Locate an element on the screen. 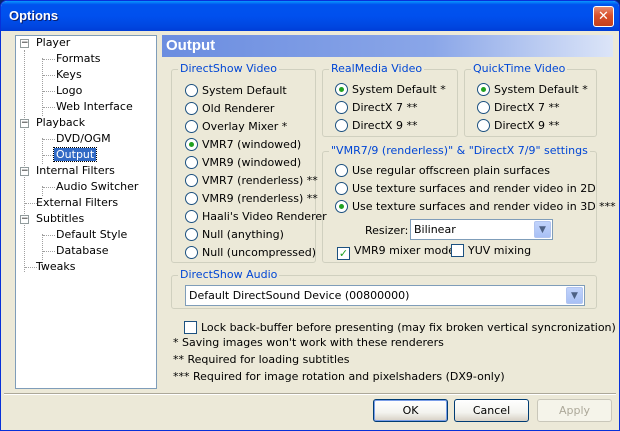  tree-item-database: Database is located at coordinates (82, 251).